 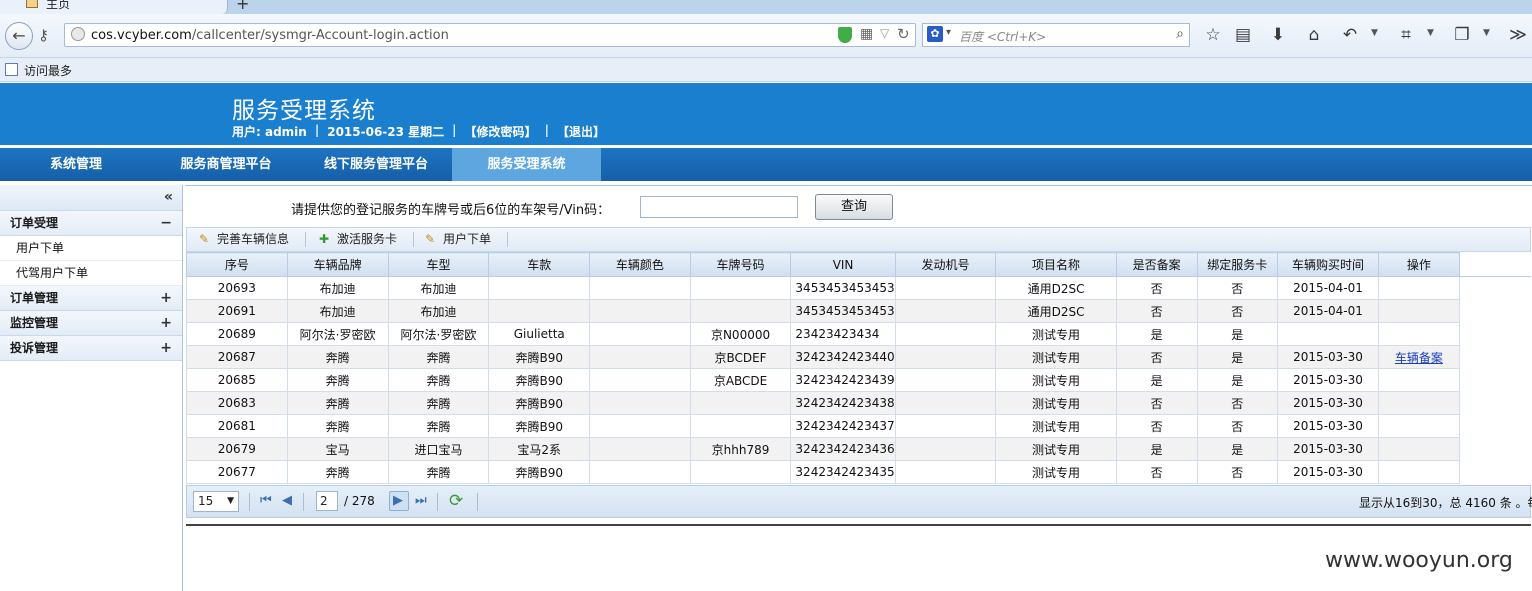 I want to click on column-header: VIN, so click(x=843, y=264).